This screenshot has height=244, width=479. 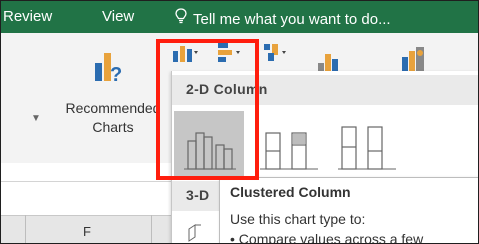 I want to click on tooltip-title: Clustered Column, so click(x=290, y=192).